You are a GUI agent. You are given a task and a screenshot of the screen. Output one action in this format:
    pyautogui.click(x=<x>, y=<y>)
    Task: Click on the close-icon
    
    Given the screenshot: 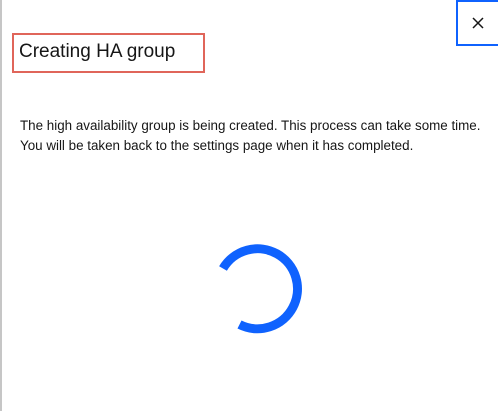 What is the action you would take?
    pyautogui.click(x=478, y=23)
    